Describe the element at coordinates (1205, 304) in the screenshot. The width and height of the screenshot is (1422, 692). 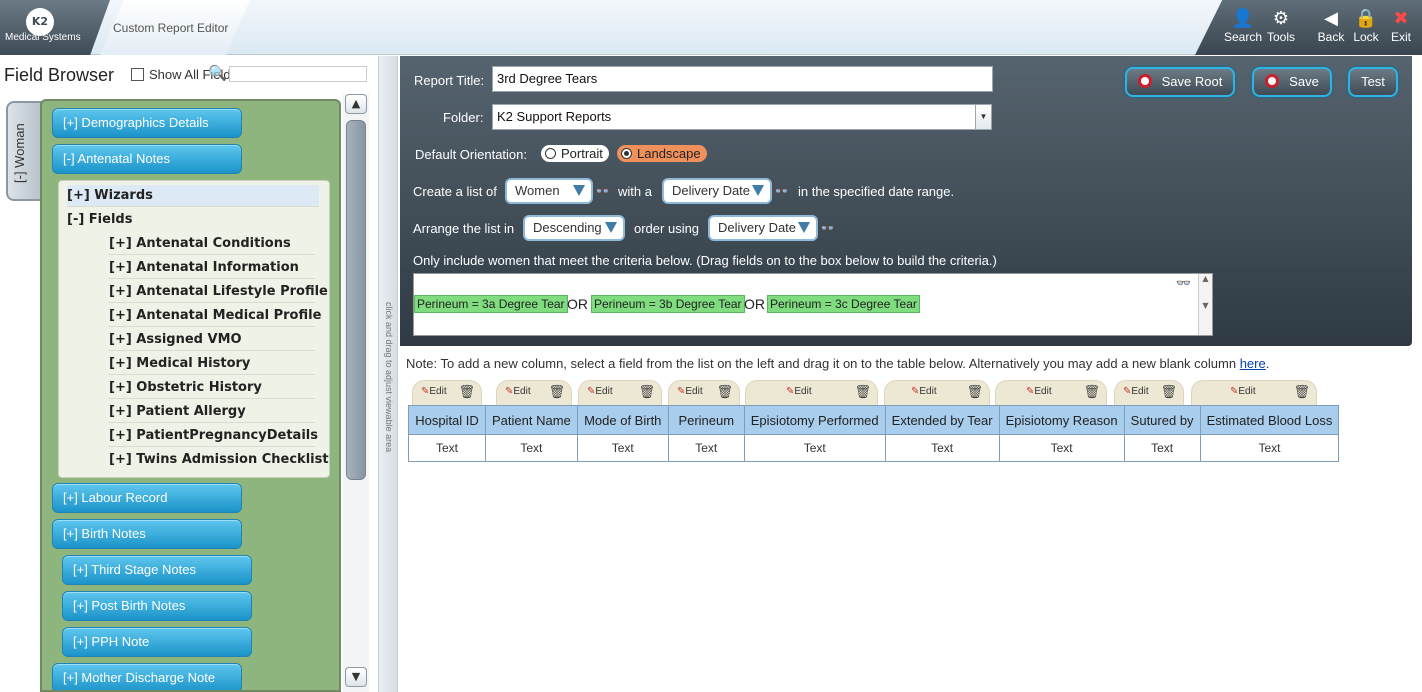
I see `criteria-scrollbar: ▲ ▼` at that location.